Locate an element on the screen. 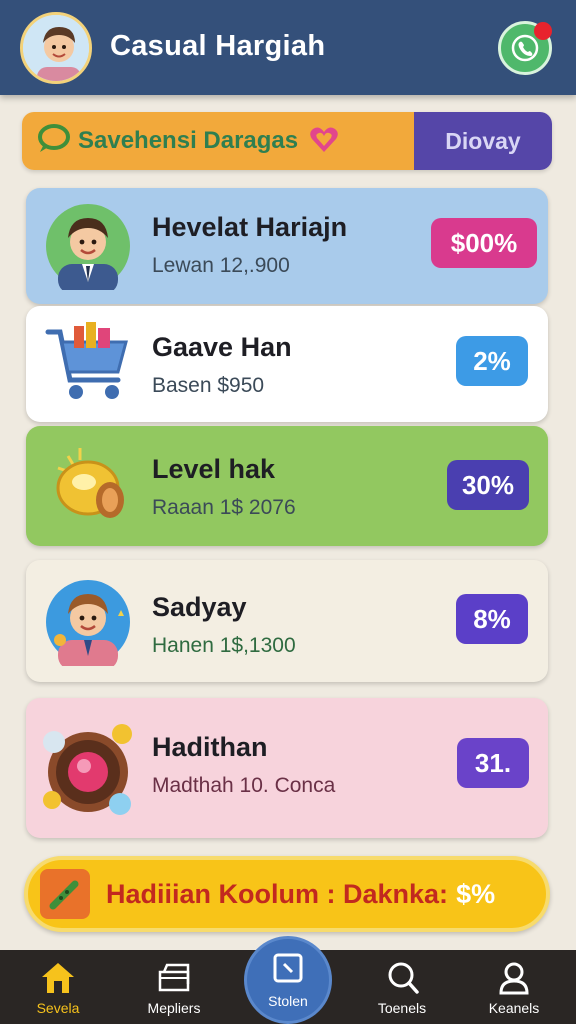 The width and height of the screenshot is (576, 1024). banner-text: Savehensi Daragas is located at coordinates (188, 140).